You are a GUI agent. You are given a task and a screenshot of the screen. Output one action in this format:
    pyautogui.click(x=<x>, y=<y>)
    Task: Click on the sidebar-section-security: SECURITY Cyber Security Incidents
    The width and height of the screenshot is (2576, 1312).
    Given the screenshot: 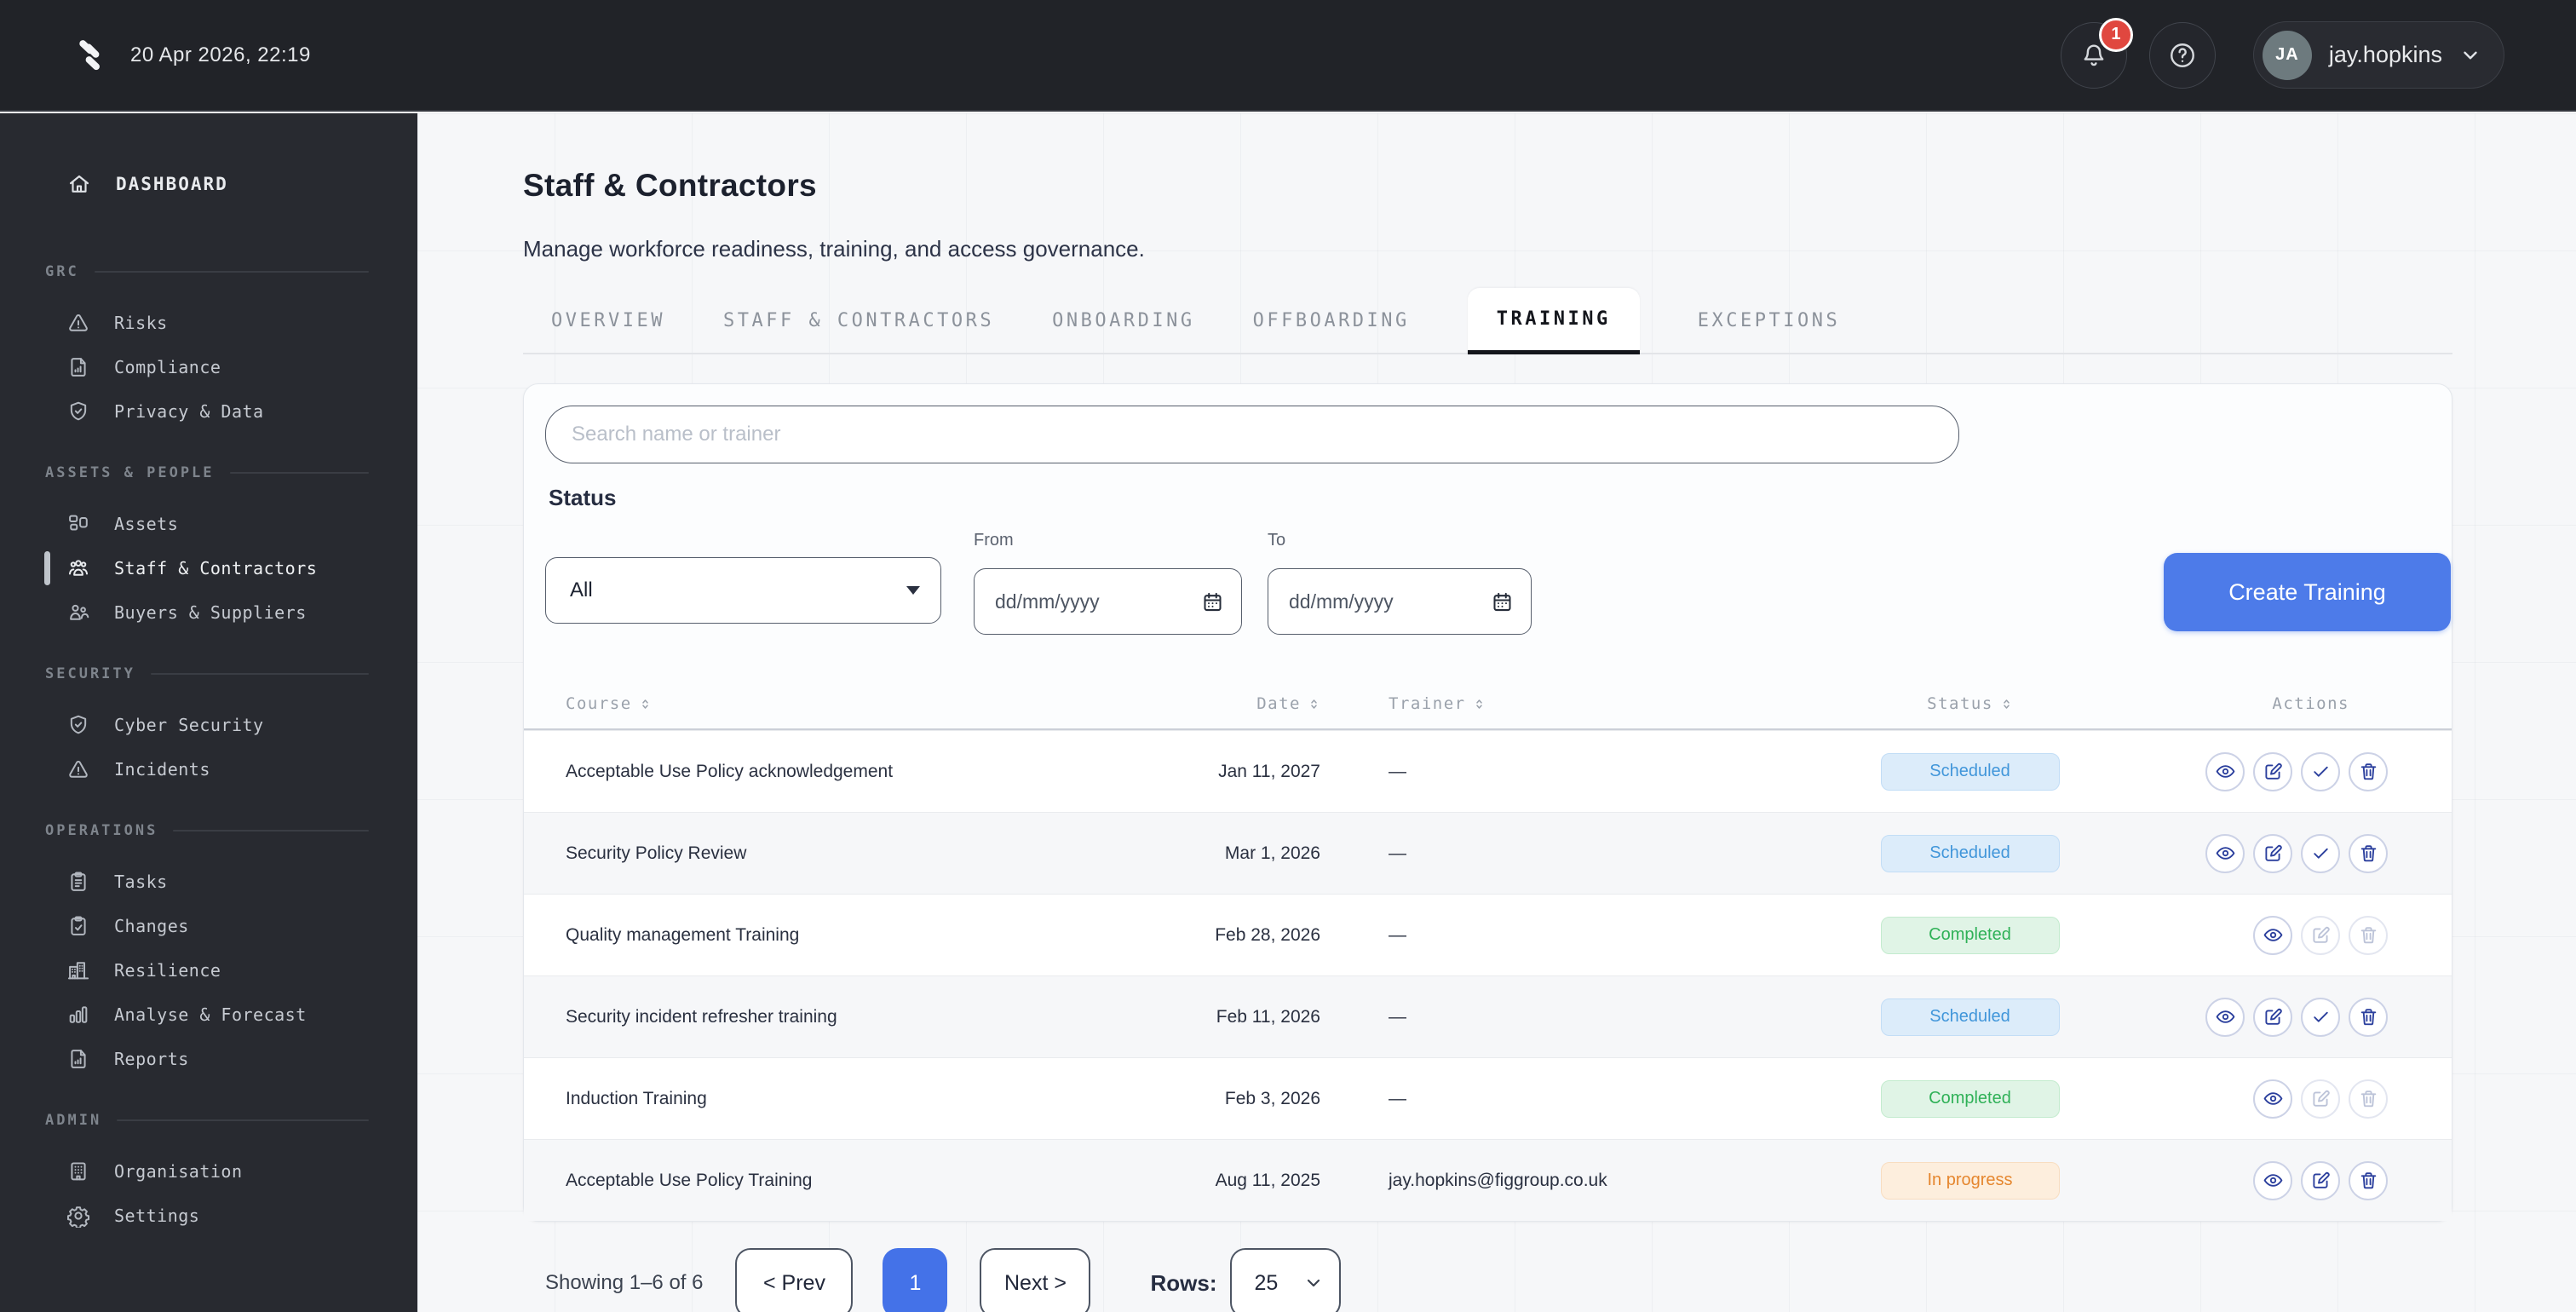 What is the action you would take?
    pyautogui.click(x=208, y=727)
    